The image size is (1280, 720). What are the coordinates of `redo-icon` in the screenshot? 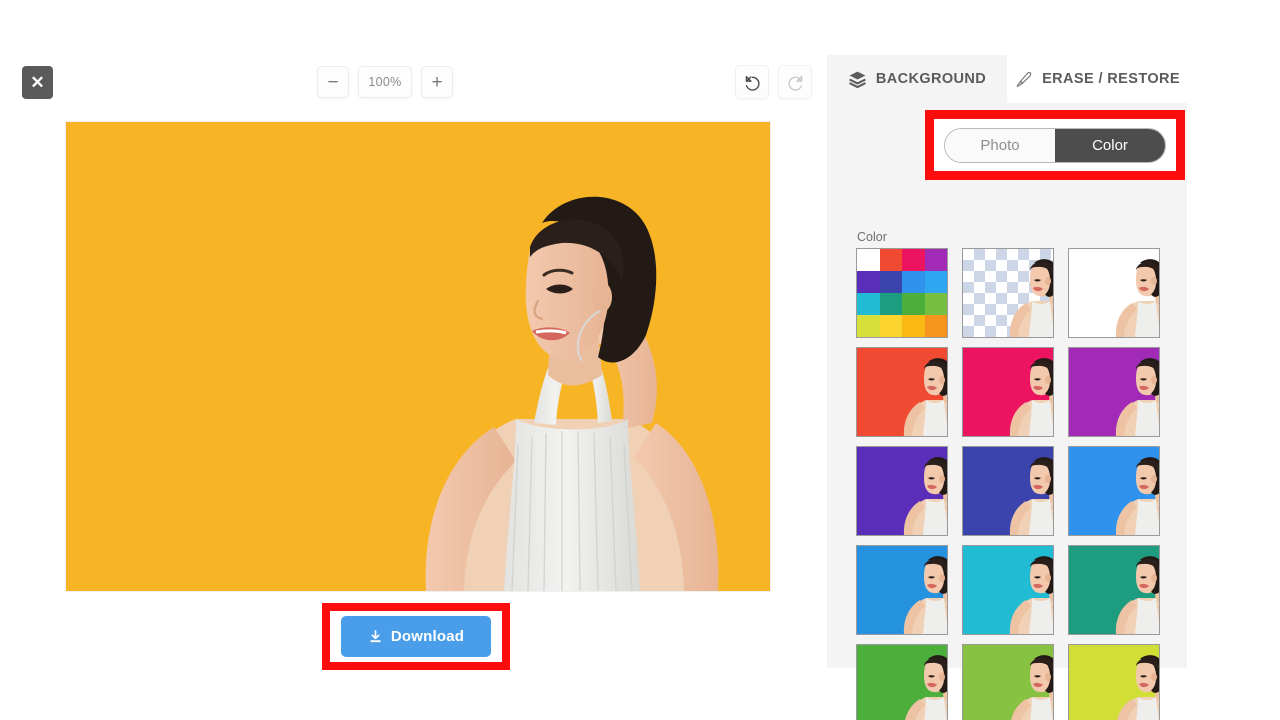 It's located at (794, 83).